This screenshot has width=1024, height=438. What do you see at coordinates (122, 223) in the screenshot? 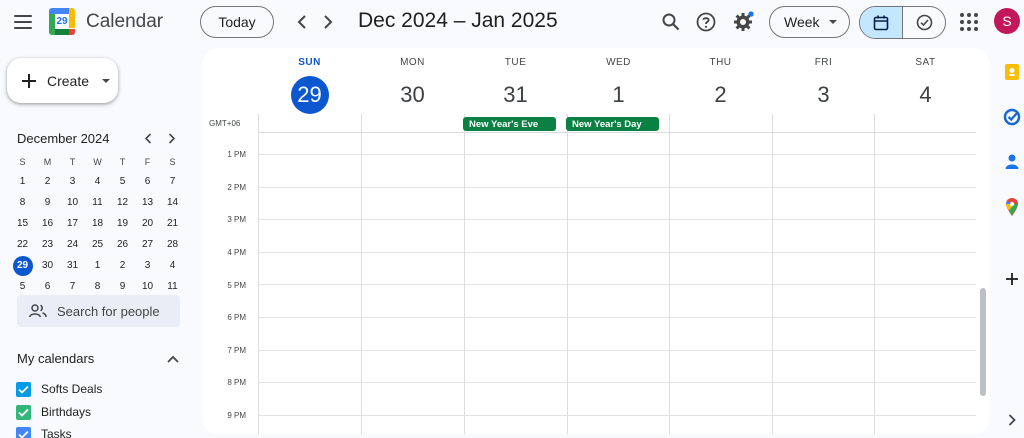
I see `mini-day: 19` at bounding box center [122, 223].